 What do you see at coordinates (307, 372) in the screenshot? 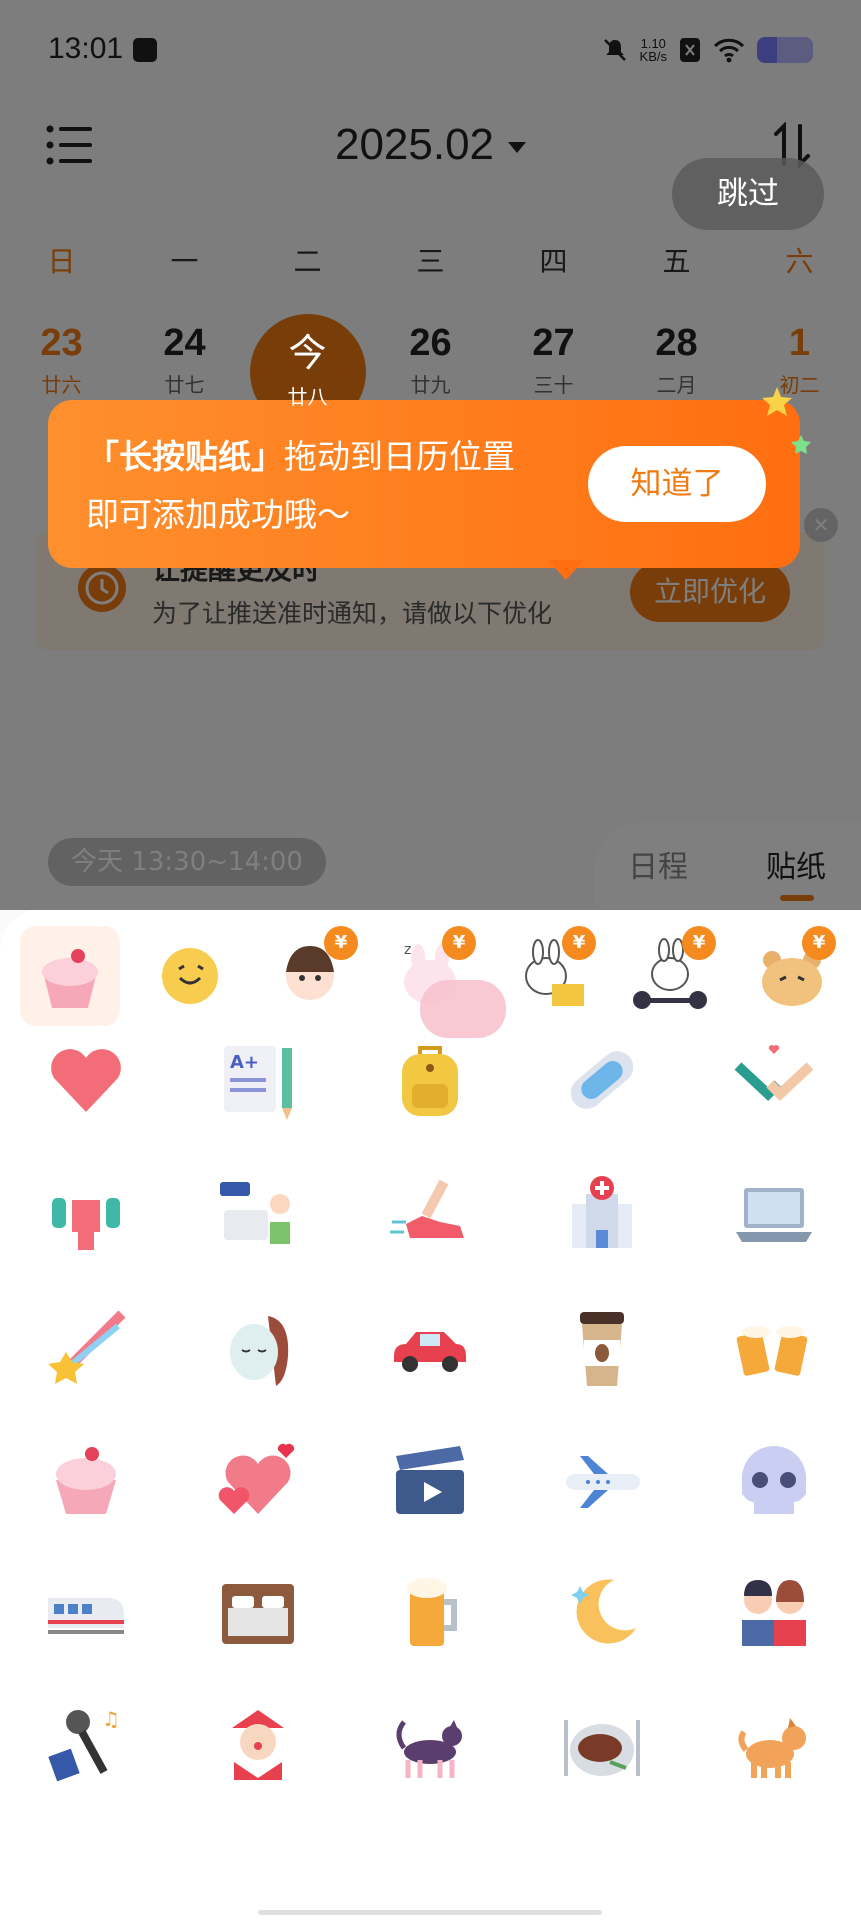
I see `date-cell-today: 今廿八` at bounding box center [307, 372].